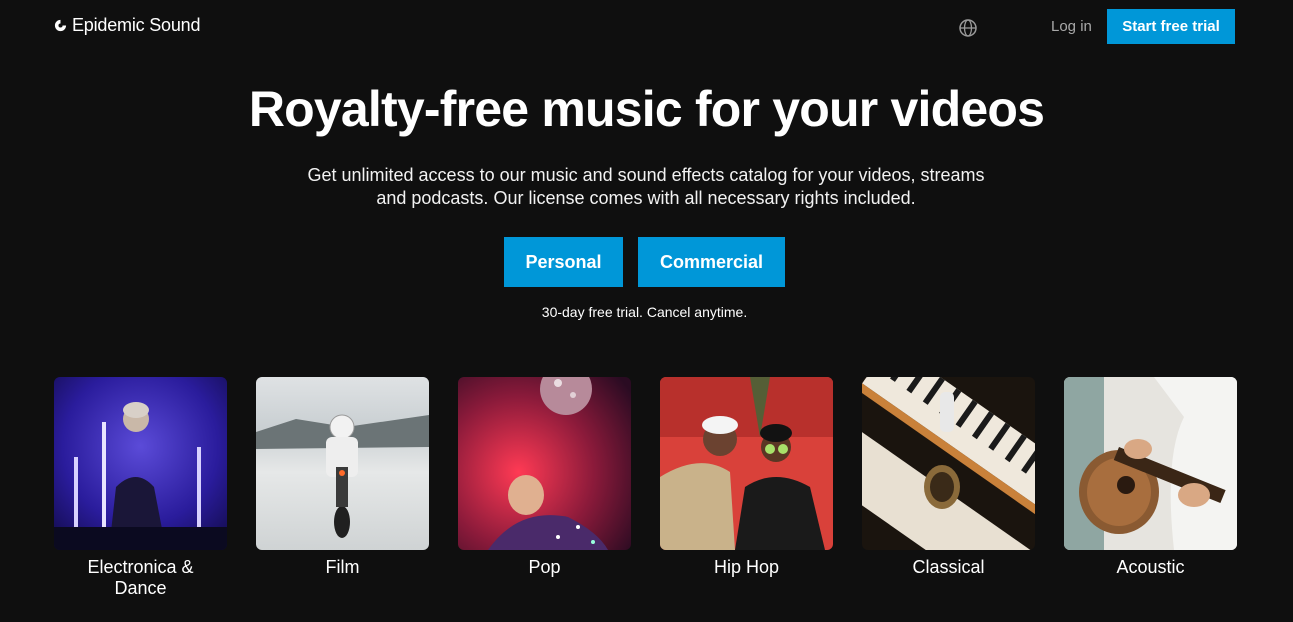  I want to click on logo-link: Epidemic Sound, so click(127, 25).